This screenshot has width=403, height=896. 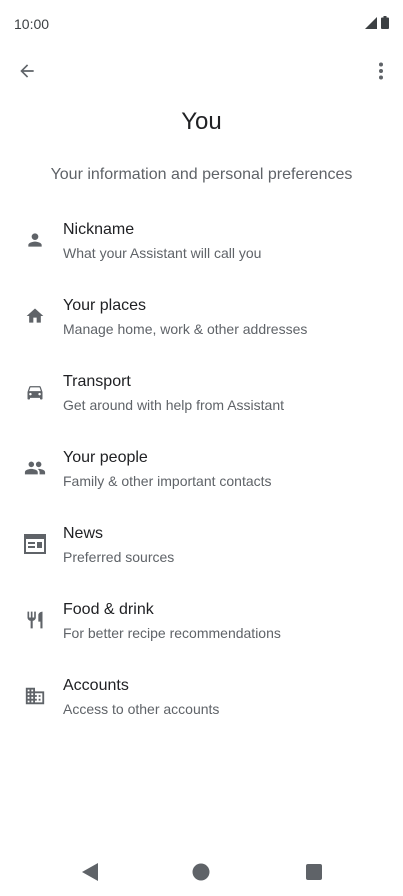 I want to click on app-bar, so click(x=201, y=70).